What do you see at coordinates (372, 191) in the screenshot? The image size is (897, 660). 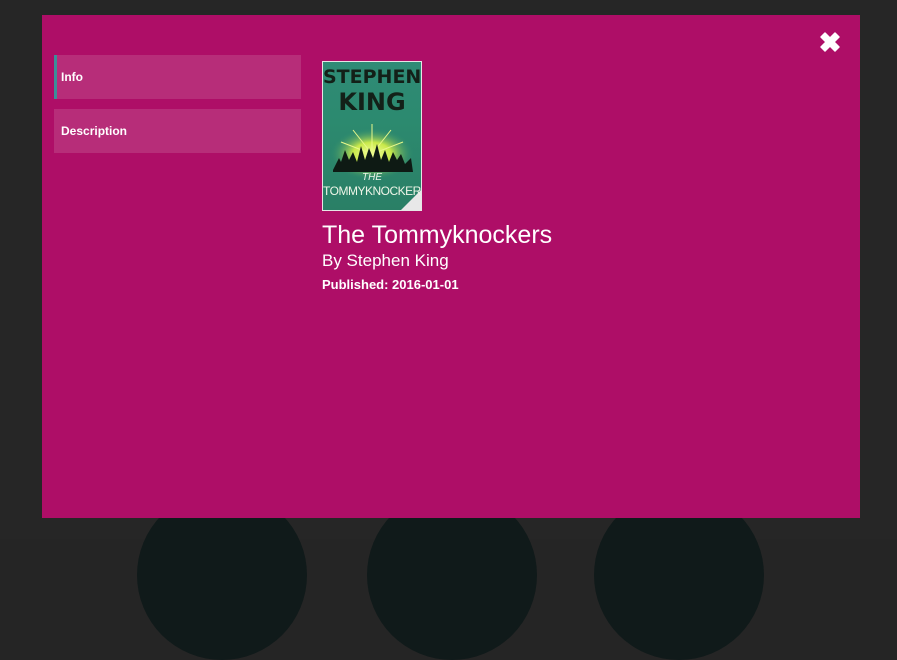 I see `cover-title-main: TOMMYKNOCKERS` at bounding box center [372, 191].